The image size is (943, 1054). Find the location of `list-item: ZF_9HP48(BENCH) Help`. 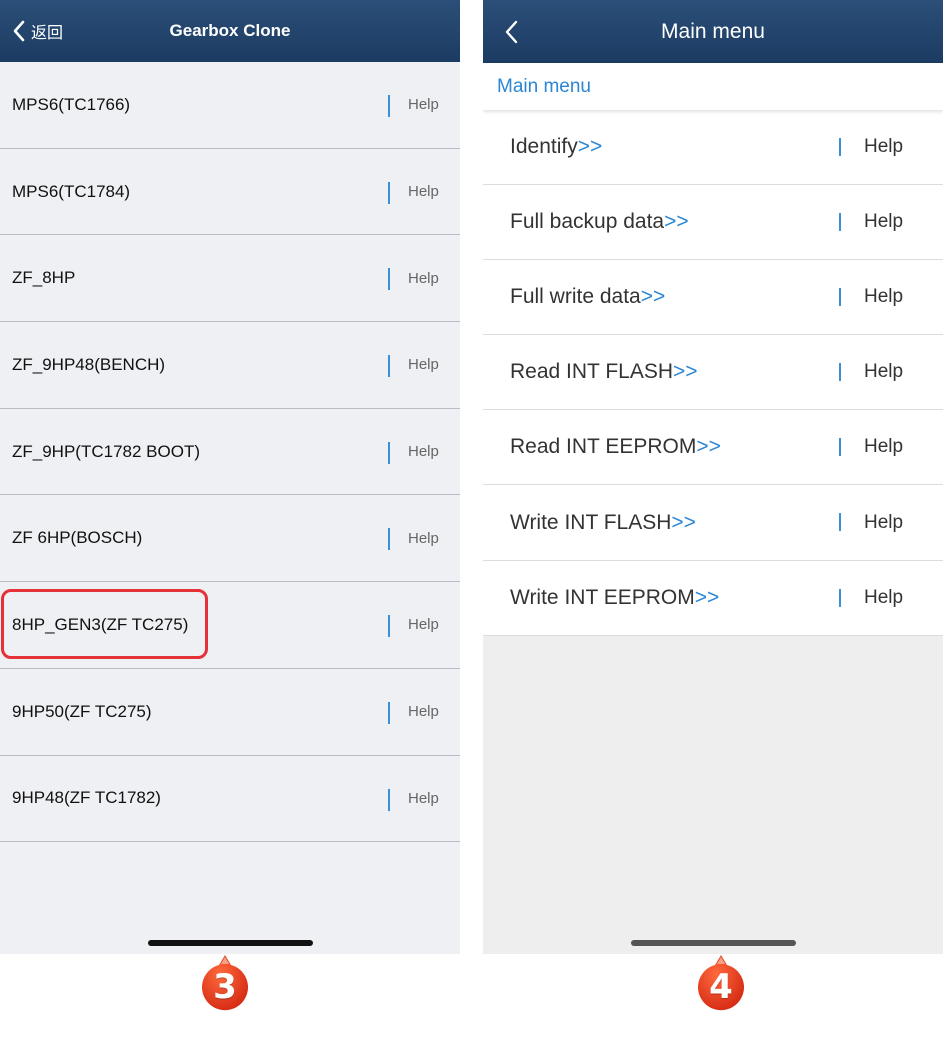

list-item: ZF_9HP48(BENCH) Help is located at coordinates (230, 365).